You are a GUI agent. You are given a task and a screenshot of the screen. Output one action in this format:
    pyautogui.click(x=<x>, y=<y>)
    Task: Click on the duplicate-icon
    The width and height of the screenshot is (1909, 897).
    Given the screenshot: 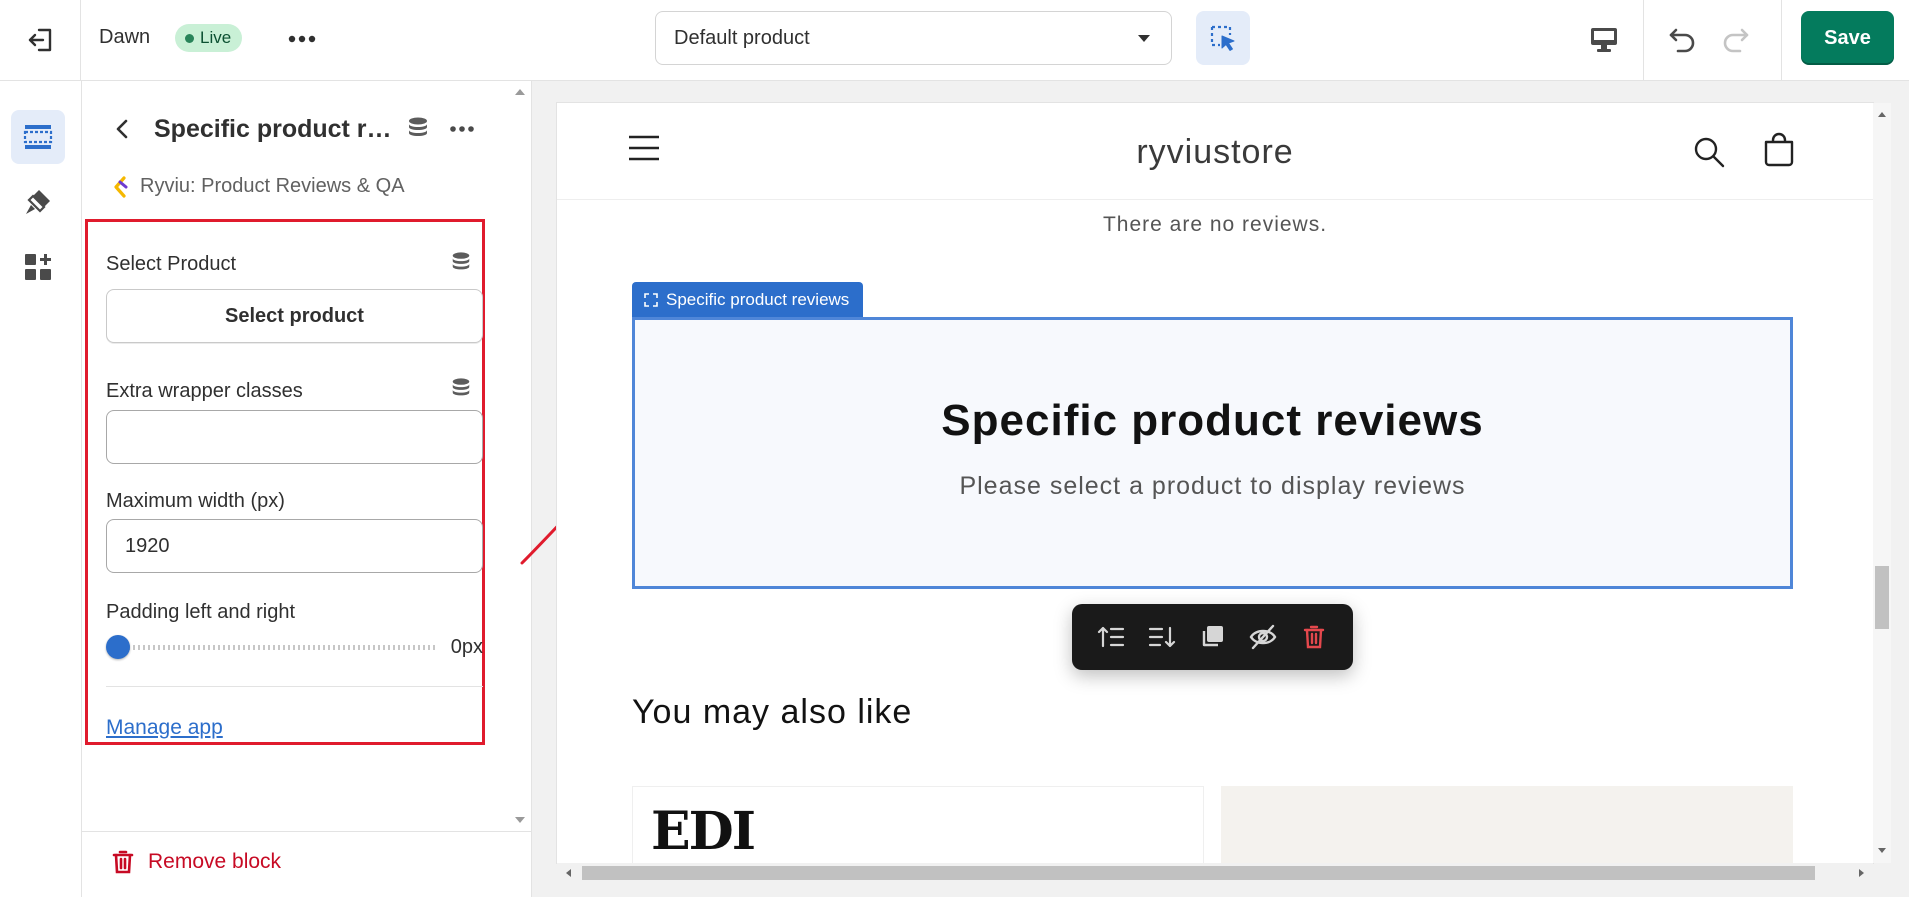 What is the action you would take?
    pyautogui.click(x=1212, y=637)
    